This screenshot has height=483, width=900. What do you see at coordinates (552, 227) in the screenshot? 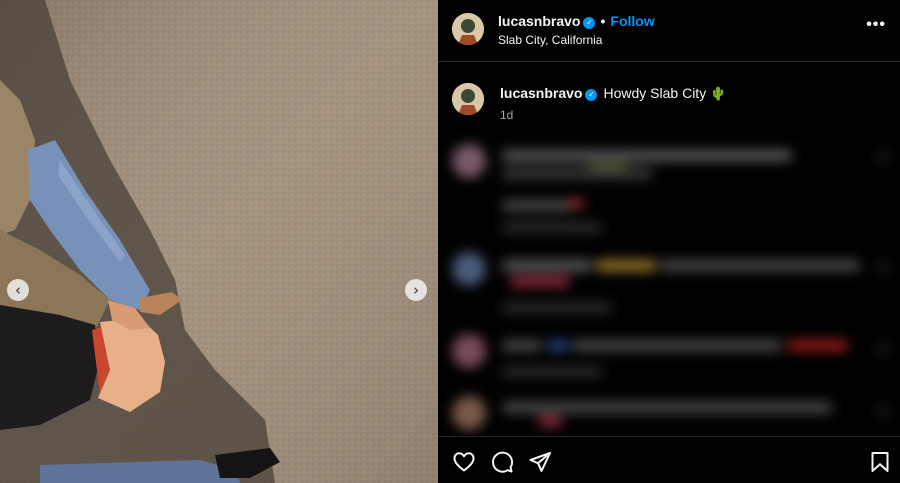
I see `reply-meta-blur` at bounding box center [552, 227].